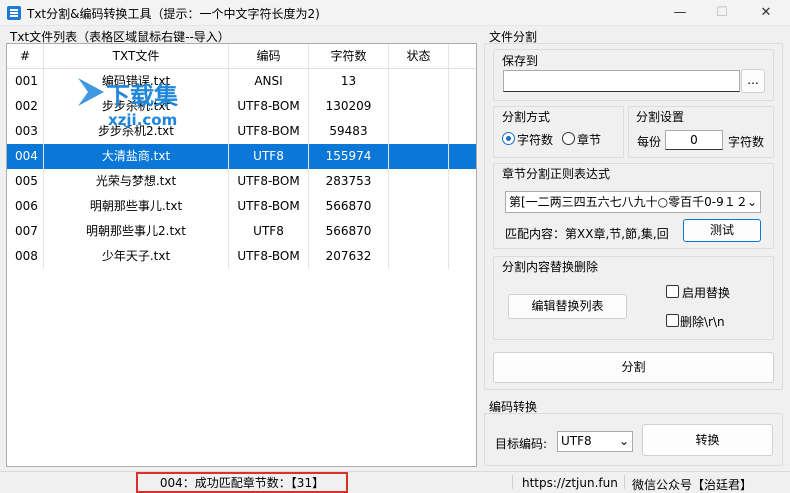  Describe the element at coordinates (746, 142) in the screenshot. I see `per-unit-label: 字符数` at that location.